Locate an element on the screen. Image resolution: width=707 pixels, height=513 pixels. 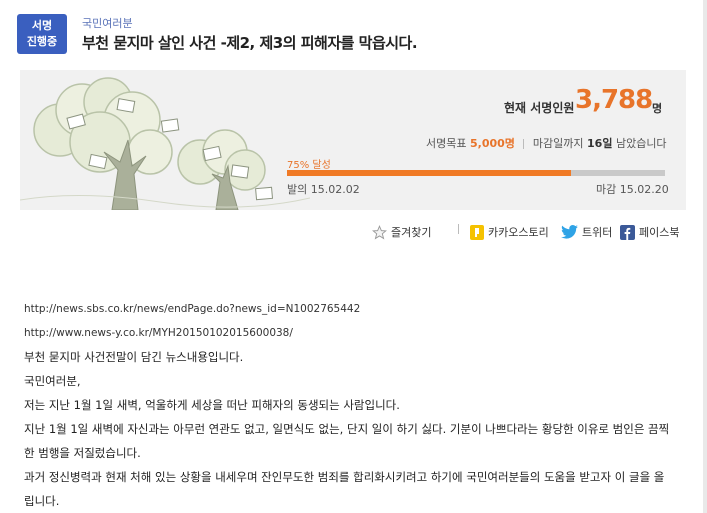
facebook-share-button: 페이스북 is located at coordinates (649, 232).